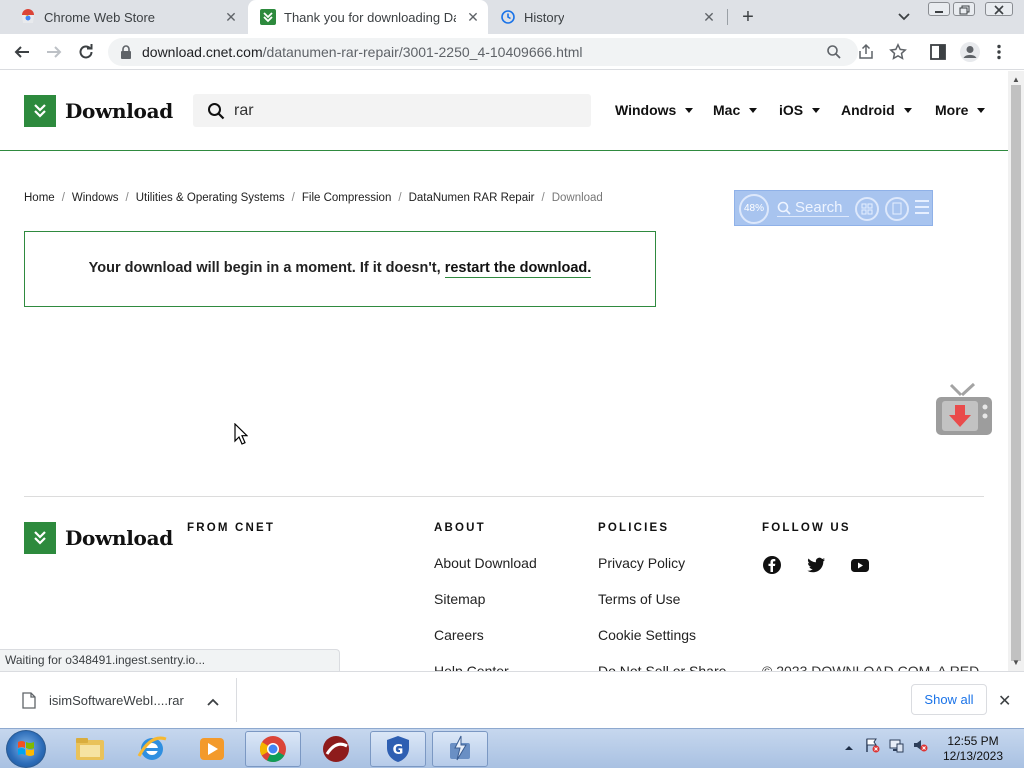 This screenshot has width=1024, height=772. What do you see at coordinates (772, 565) in the screenshot?
I see `facebook-icon` at bounding box center [772, 565].